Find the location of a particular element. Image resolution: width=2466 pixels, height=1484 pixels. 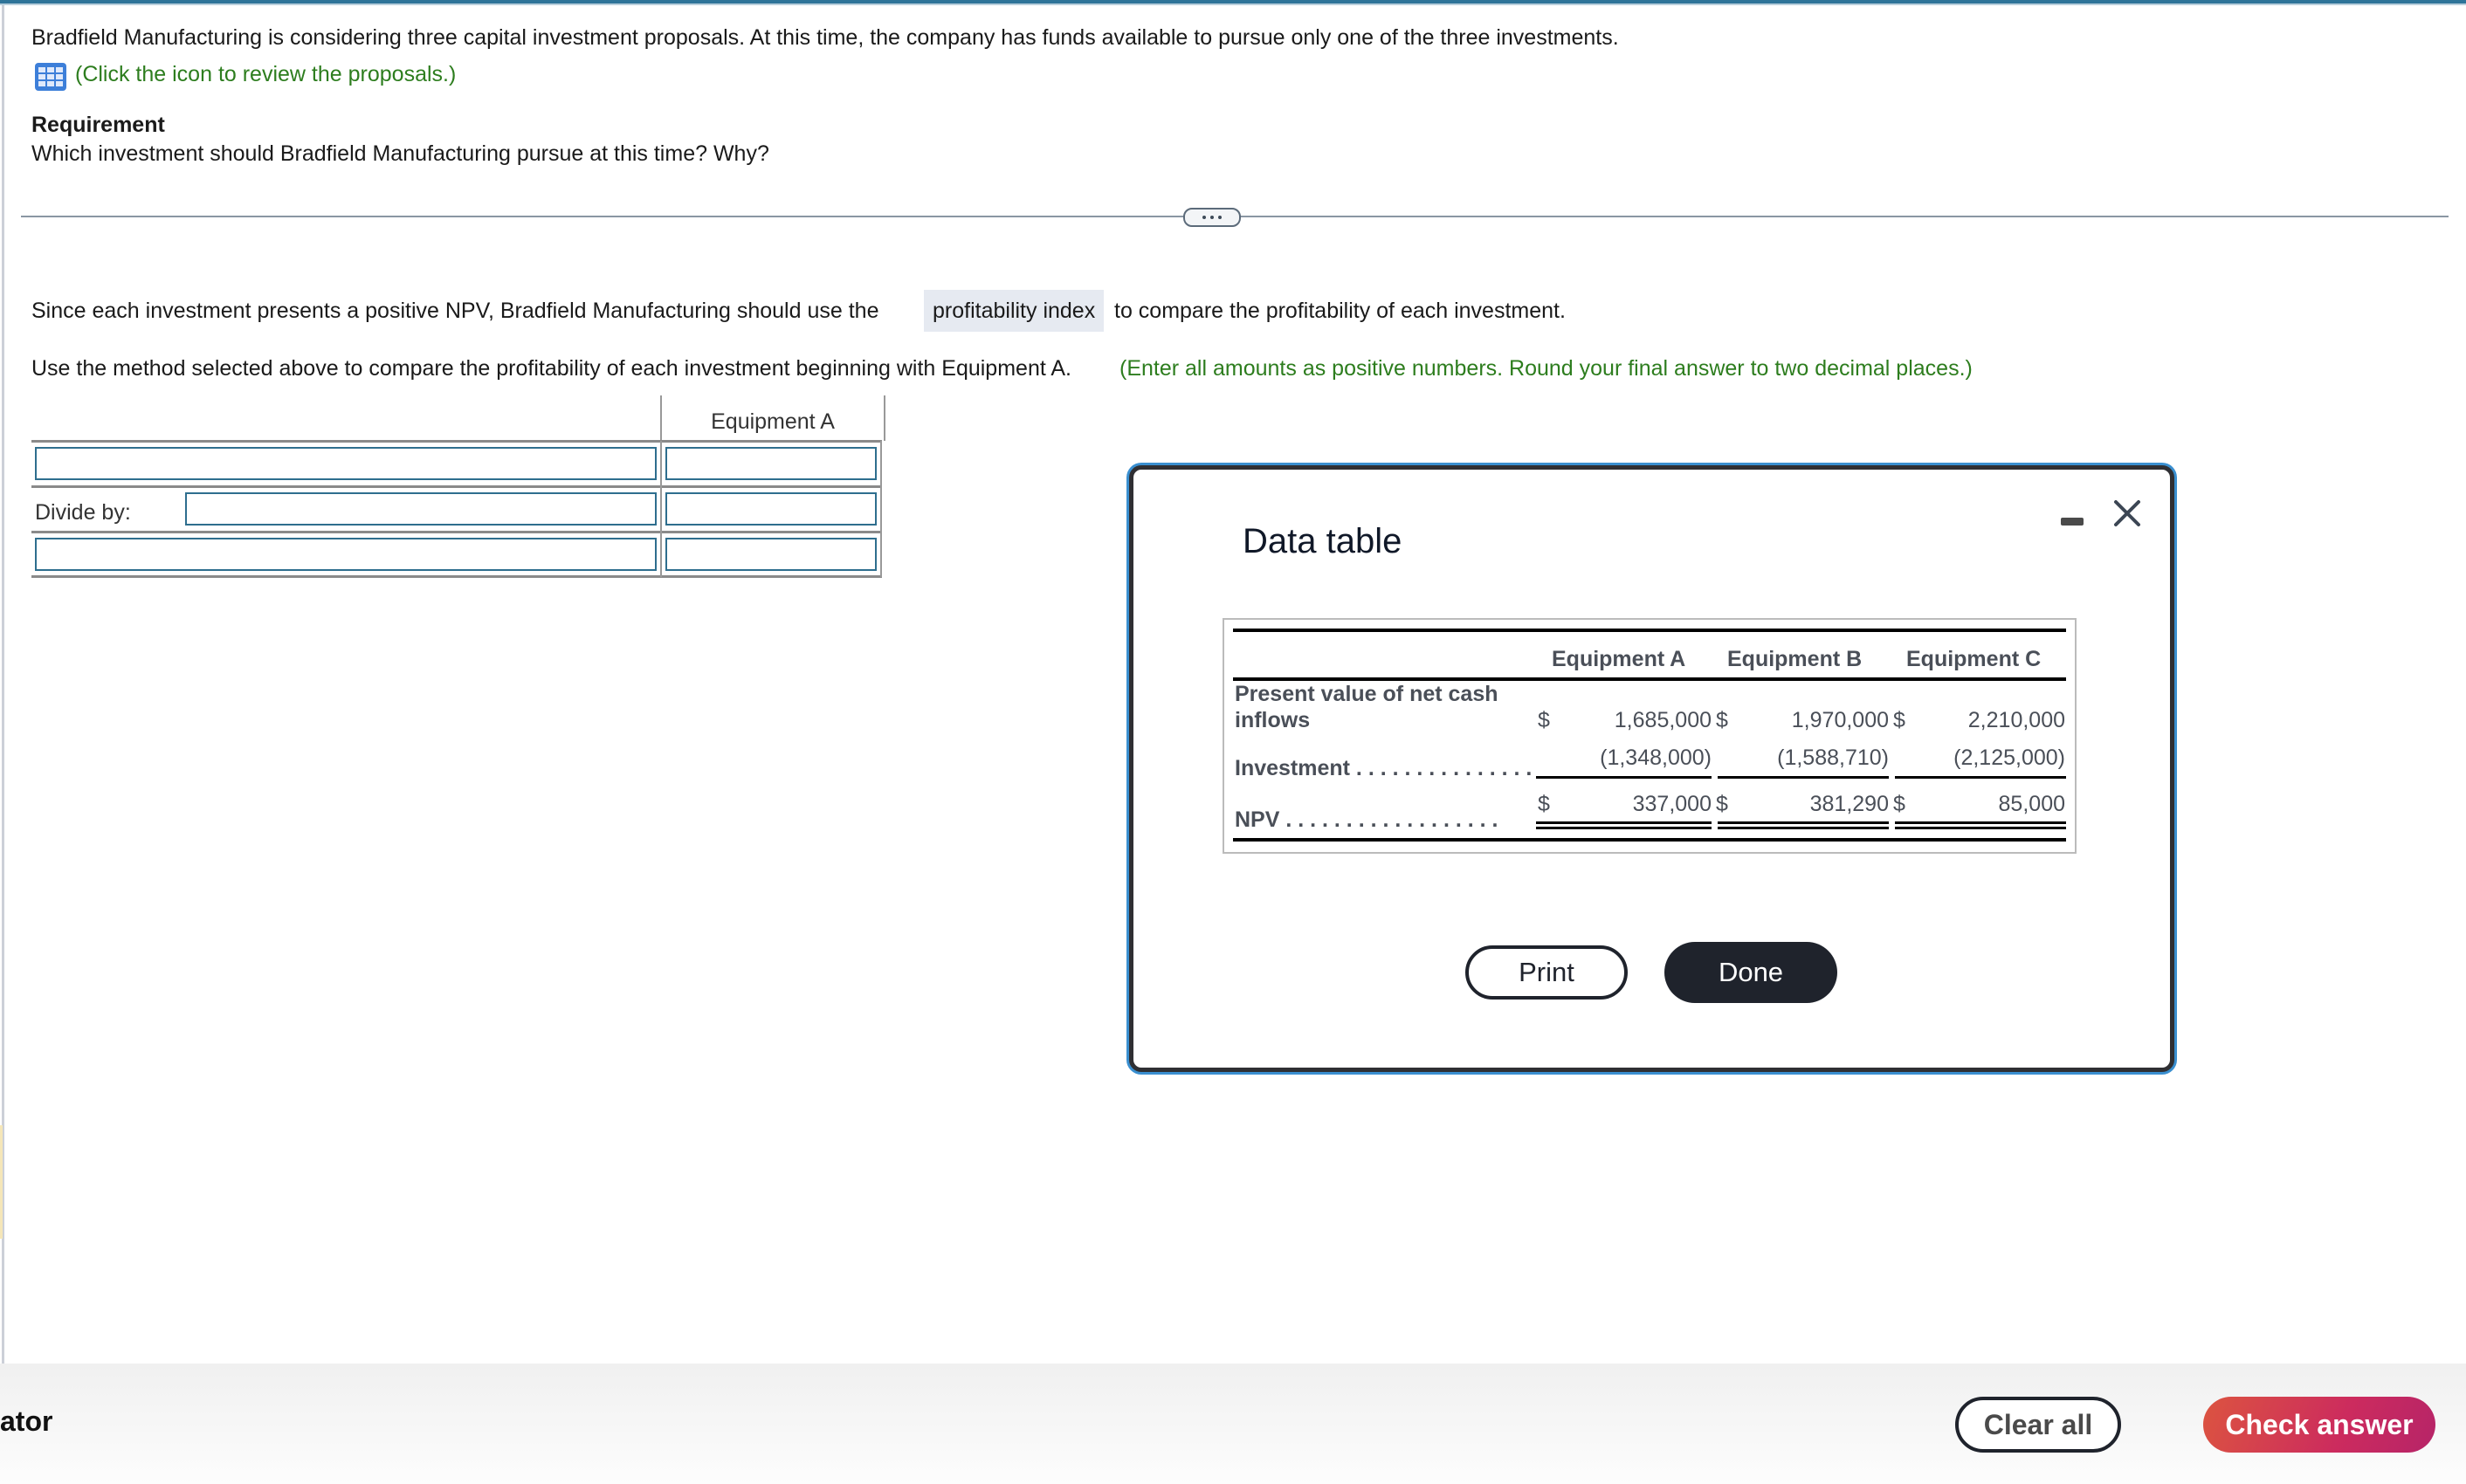

row-label-pv-line2: inflows is located at coordinates (1273, 720).